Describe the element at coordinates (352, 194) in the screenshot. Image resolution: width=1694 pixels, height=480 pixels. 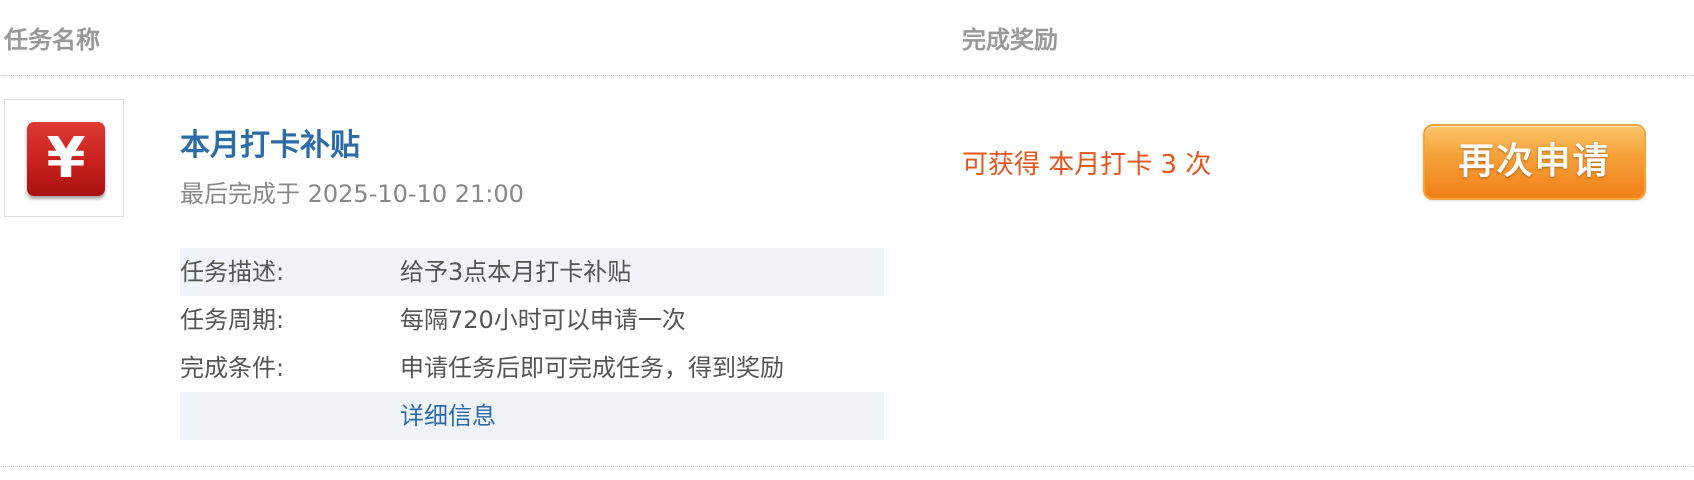
I see `last-completed-text: 最后完成于 2025-10-10 21:00` at that location.